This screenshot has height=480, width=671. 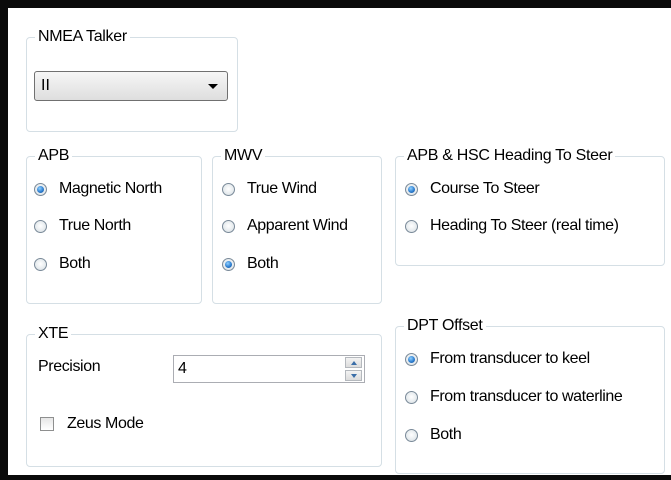 I want to click on apb-option-label: Both, so click(x=75, y=263).